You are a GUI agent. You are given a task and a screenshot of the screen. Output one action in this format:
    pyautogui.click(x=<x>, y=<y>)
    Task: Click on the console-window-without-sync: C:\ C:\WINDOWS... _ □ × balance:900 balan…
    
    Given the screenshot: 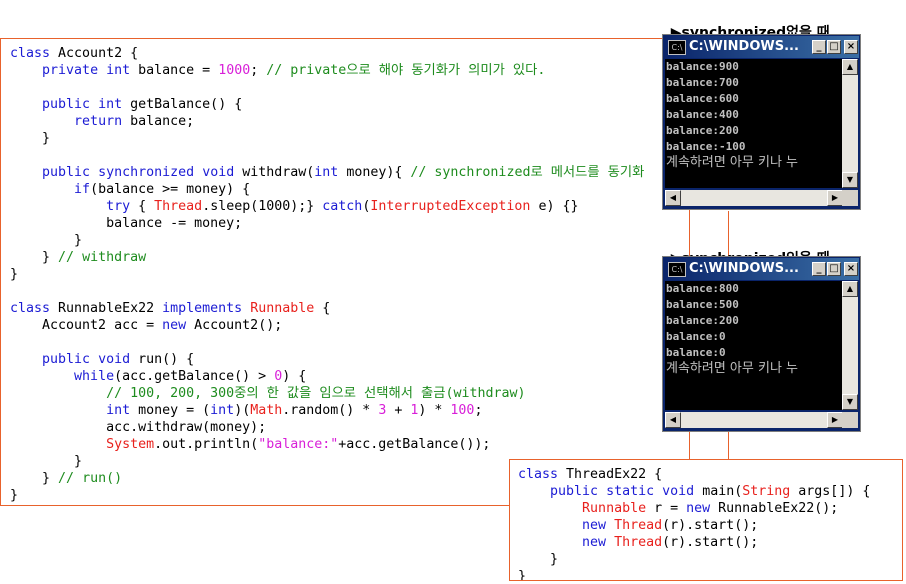 What is the action you would take?
    pyautogui.click(x=761, y=122)
    